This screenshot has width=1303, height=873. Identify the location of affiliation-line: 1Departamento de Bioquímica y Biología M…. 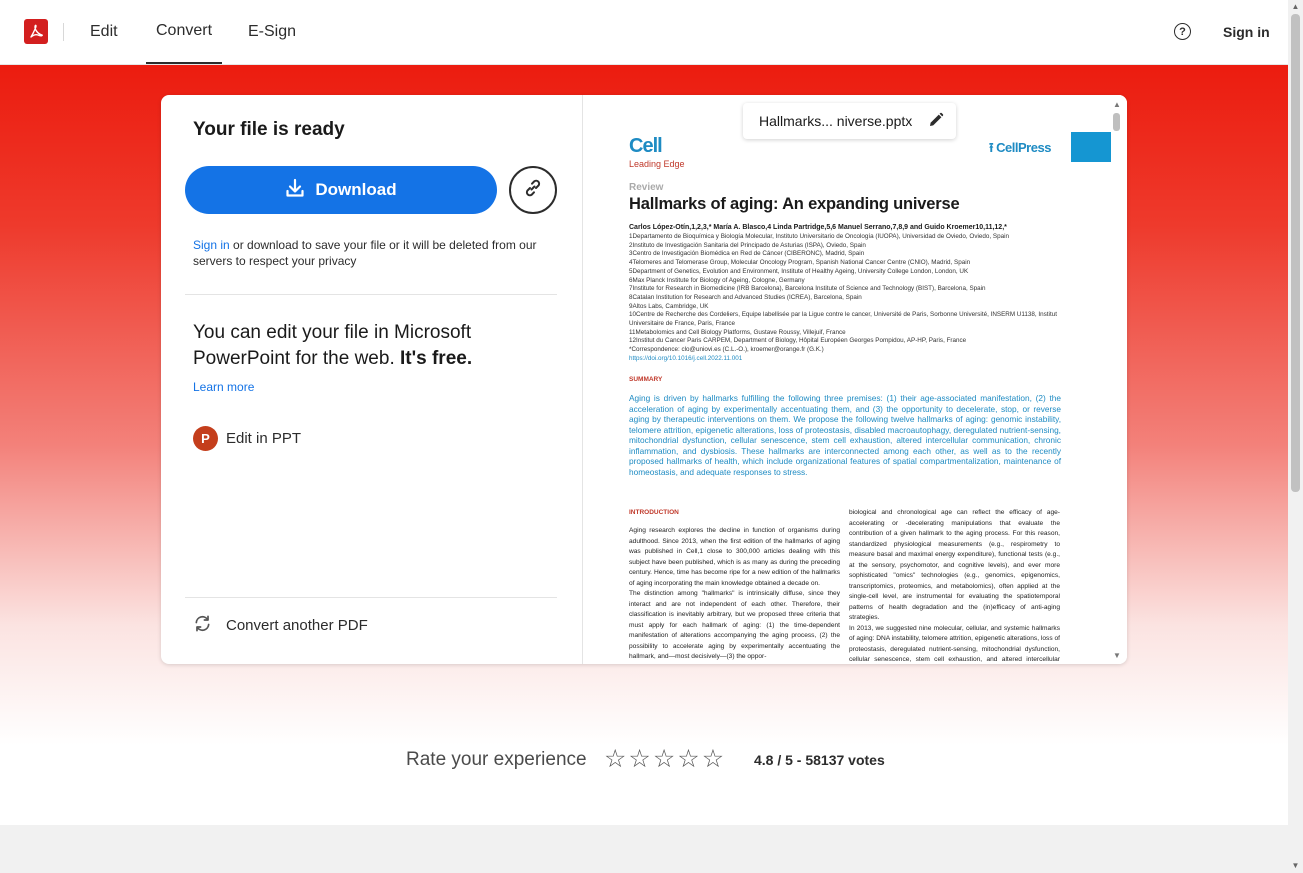
(819, 236).